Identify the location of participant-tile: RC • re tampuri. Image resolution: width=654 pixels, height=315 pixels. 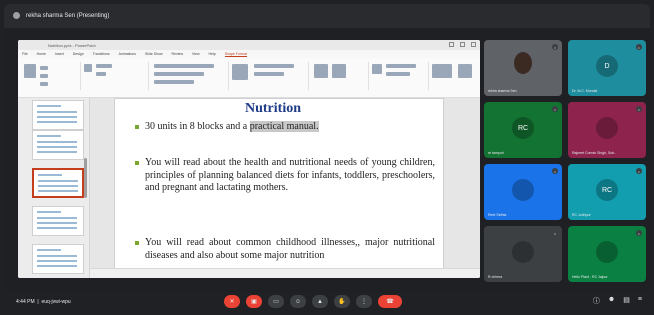
(523, 130).